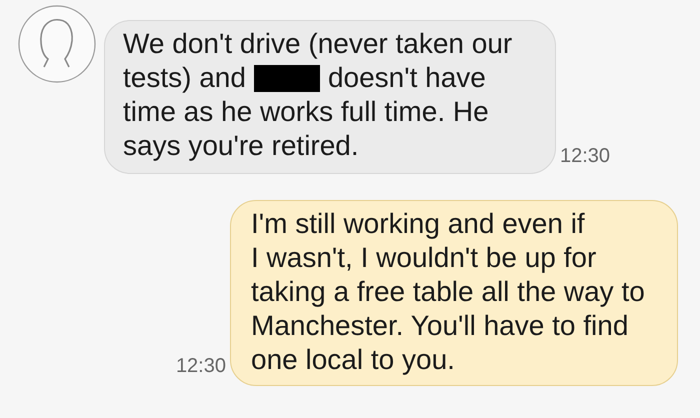  What do you see at coordinates (407, 78) in the screenshot?
I see `message-text: doesn't have` at bounding box center [407, 78].